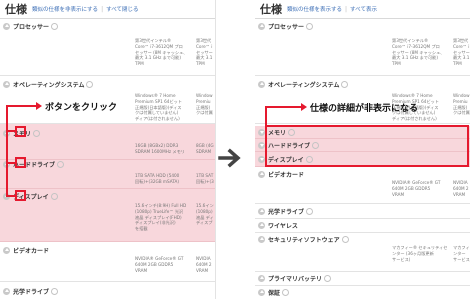 The image size is (470, 299). I want to click on spec-value: 1TB SAT 回転)+(3, so click(205, 178).